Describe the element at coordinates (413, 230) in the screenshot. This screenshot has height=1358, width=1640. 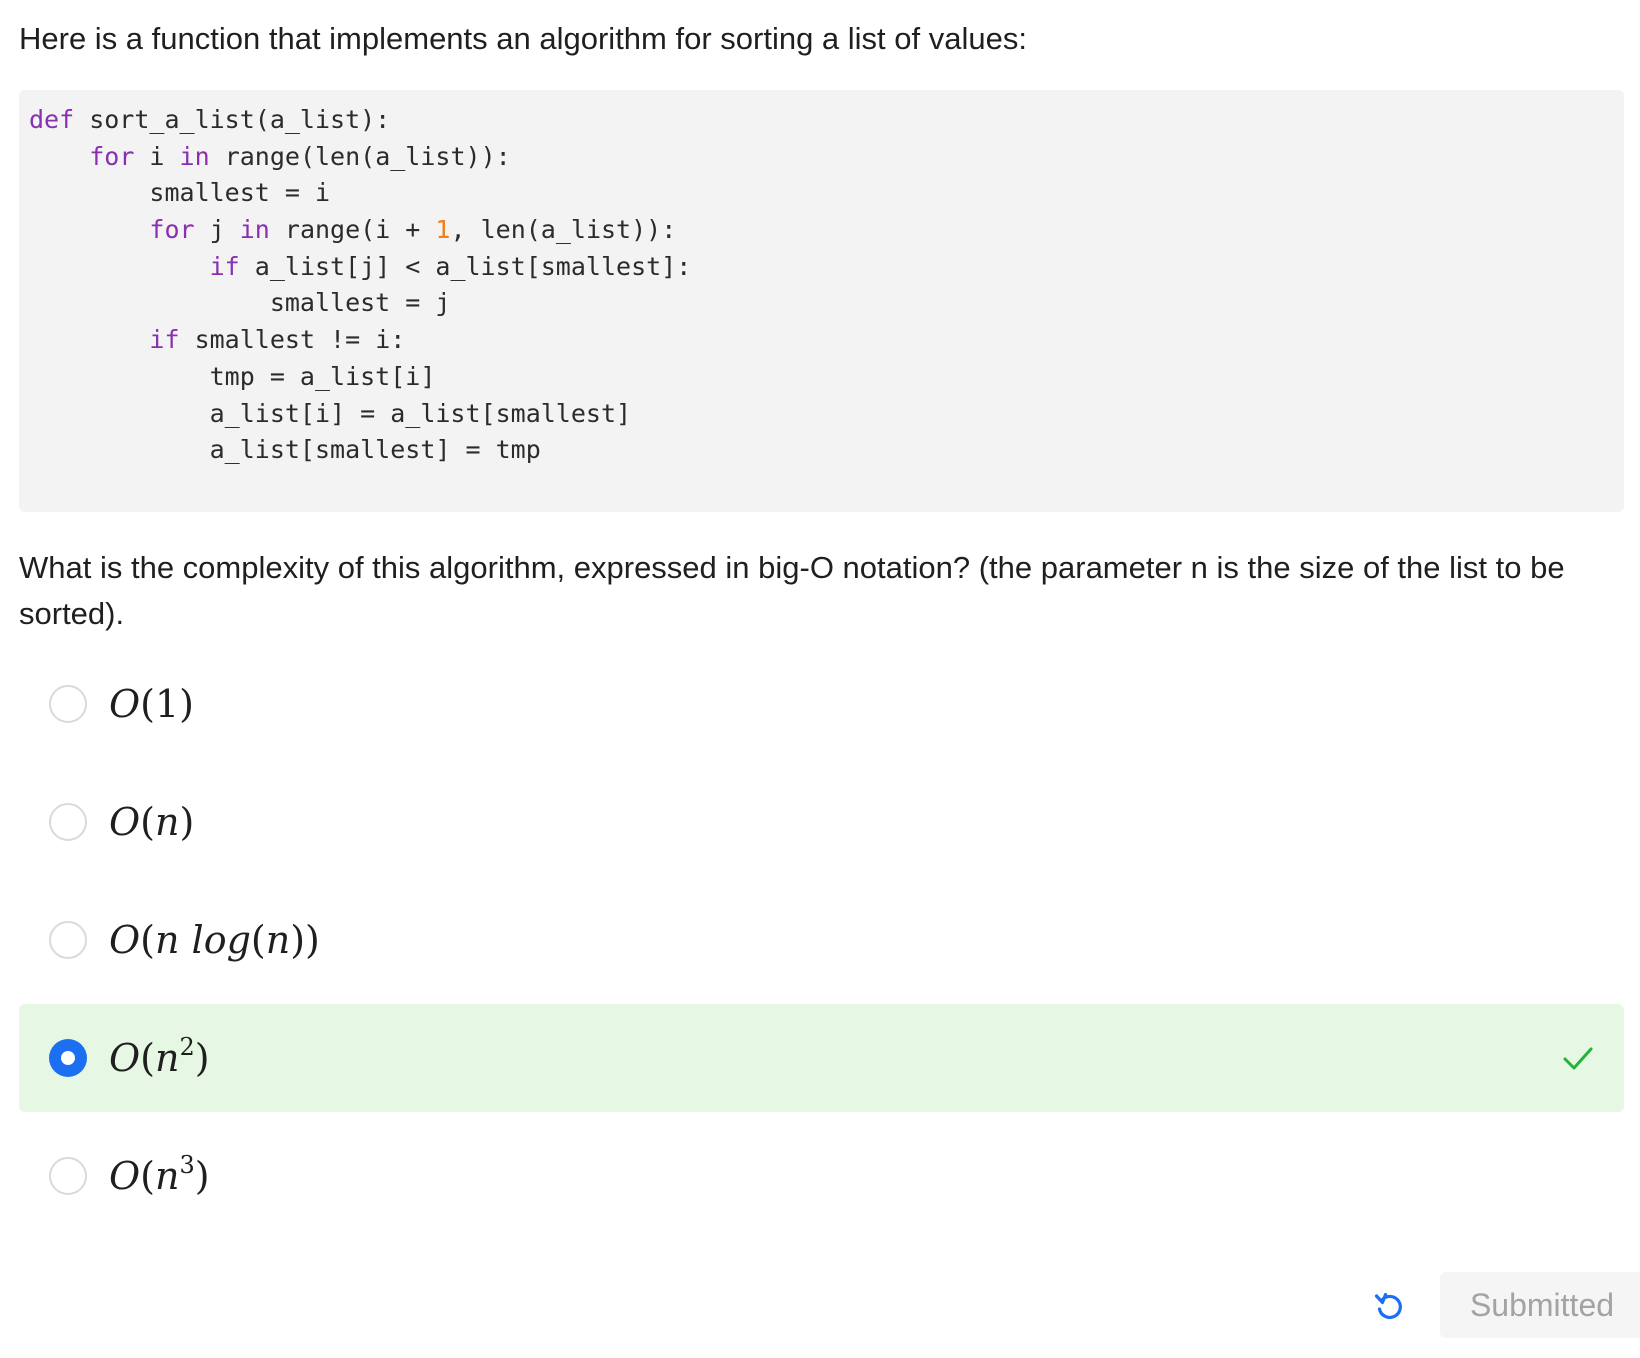
I see `code-line: for j in range(i + 1, len(a_list)):` at that location.